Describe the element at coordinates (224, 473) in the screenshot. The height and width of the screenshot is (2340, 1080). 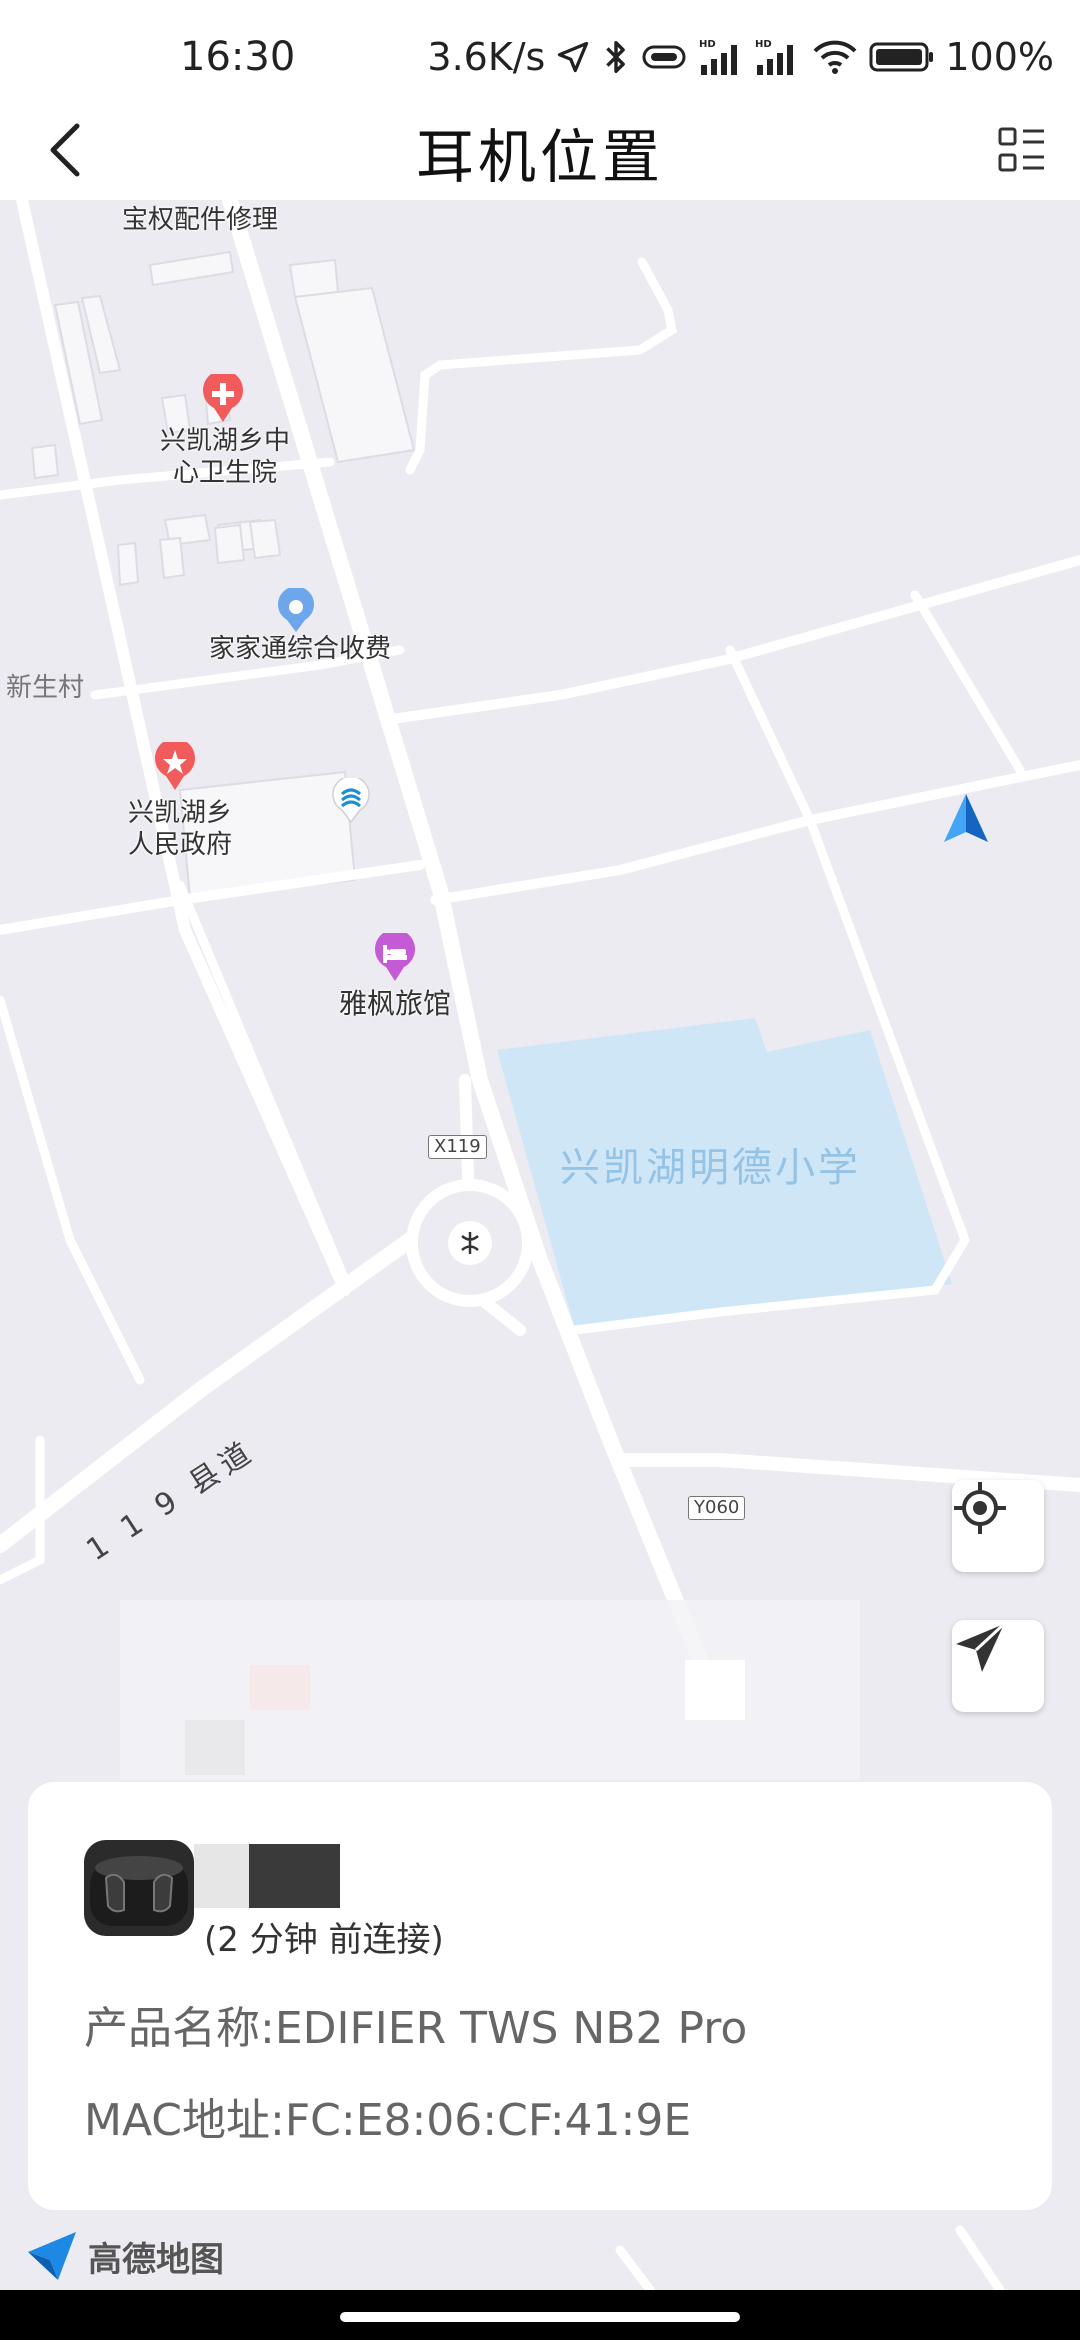
I see `hospital-label-line2: 心卫生院` at that location.